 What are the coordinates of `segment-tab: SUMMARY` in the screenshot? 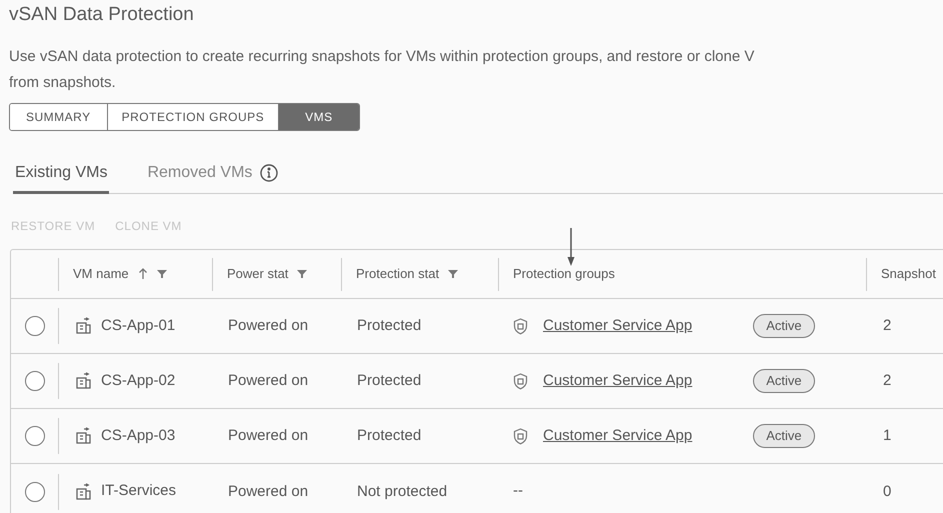 It's located at (58, 117).